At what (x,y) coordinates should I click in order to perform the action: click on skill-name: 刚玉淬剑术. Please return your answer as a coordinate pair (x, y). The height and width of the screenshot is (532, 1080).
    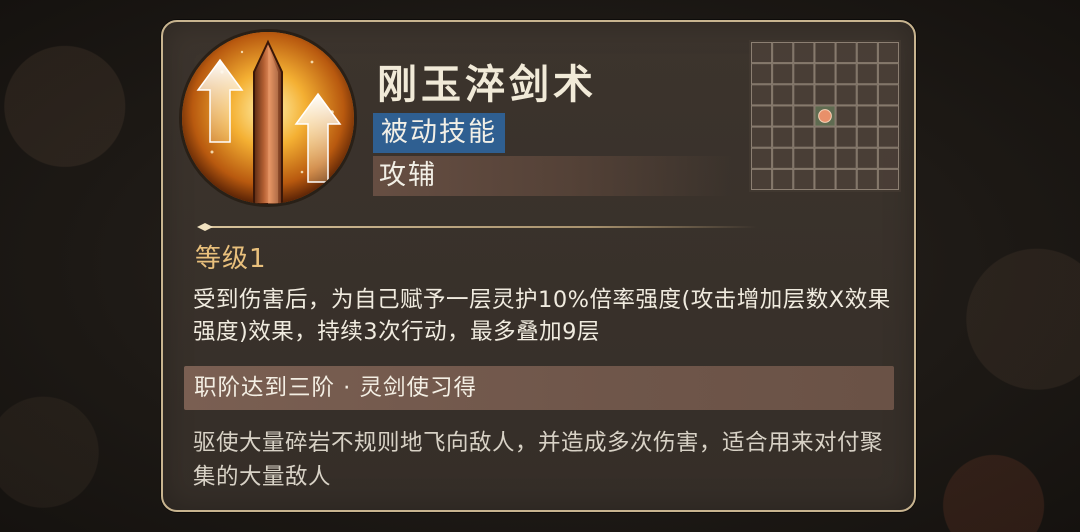
    Looking at the image, I should click on (487, 85).